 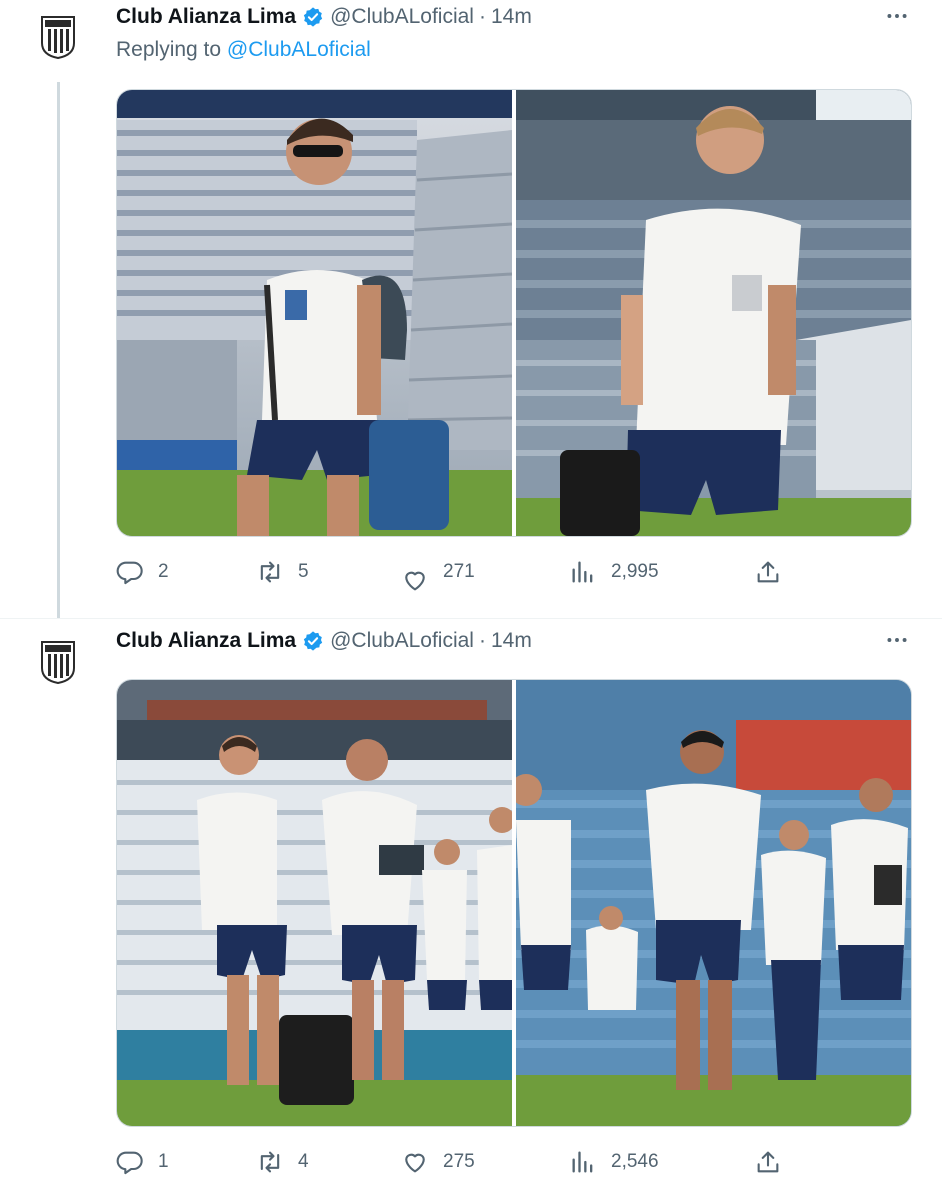 I want to click on view-count: 2,546, so click(x=635, y=1161).